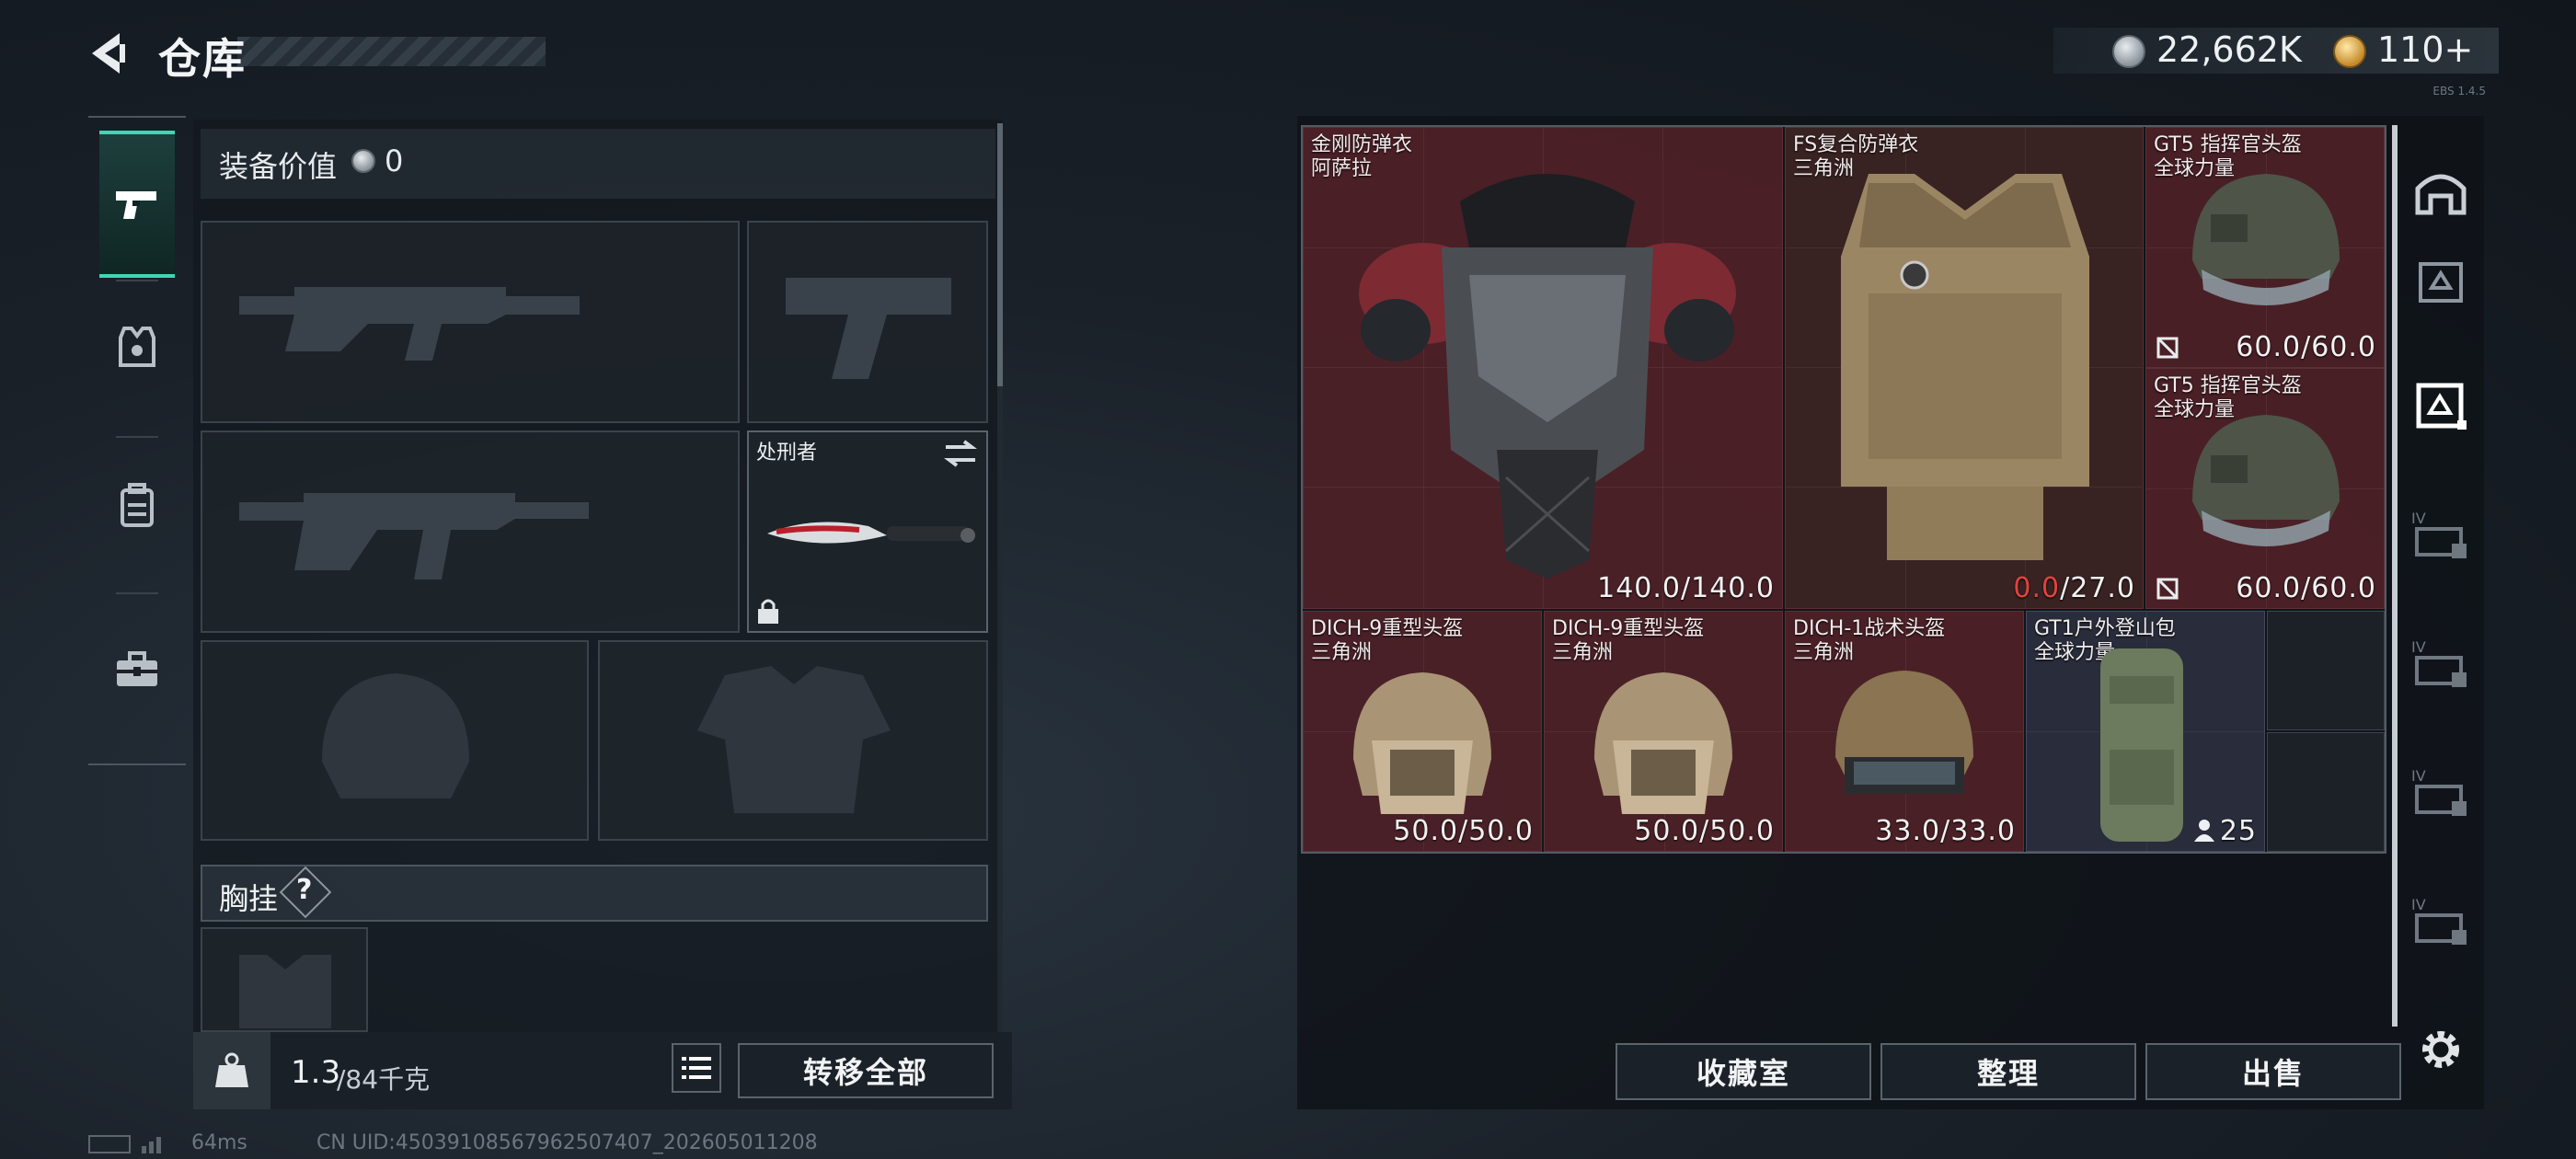 The image size is (2576, 1159). I want to click on title-decoration, so click(391, 51).